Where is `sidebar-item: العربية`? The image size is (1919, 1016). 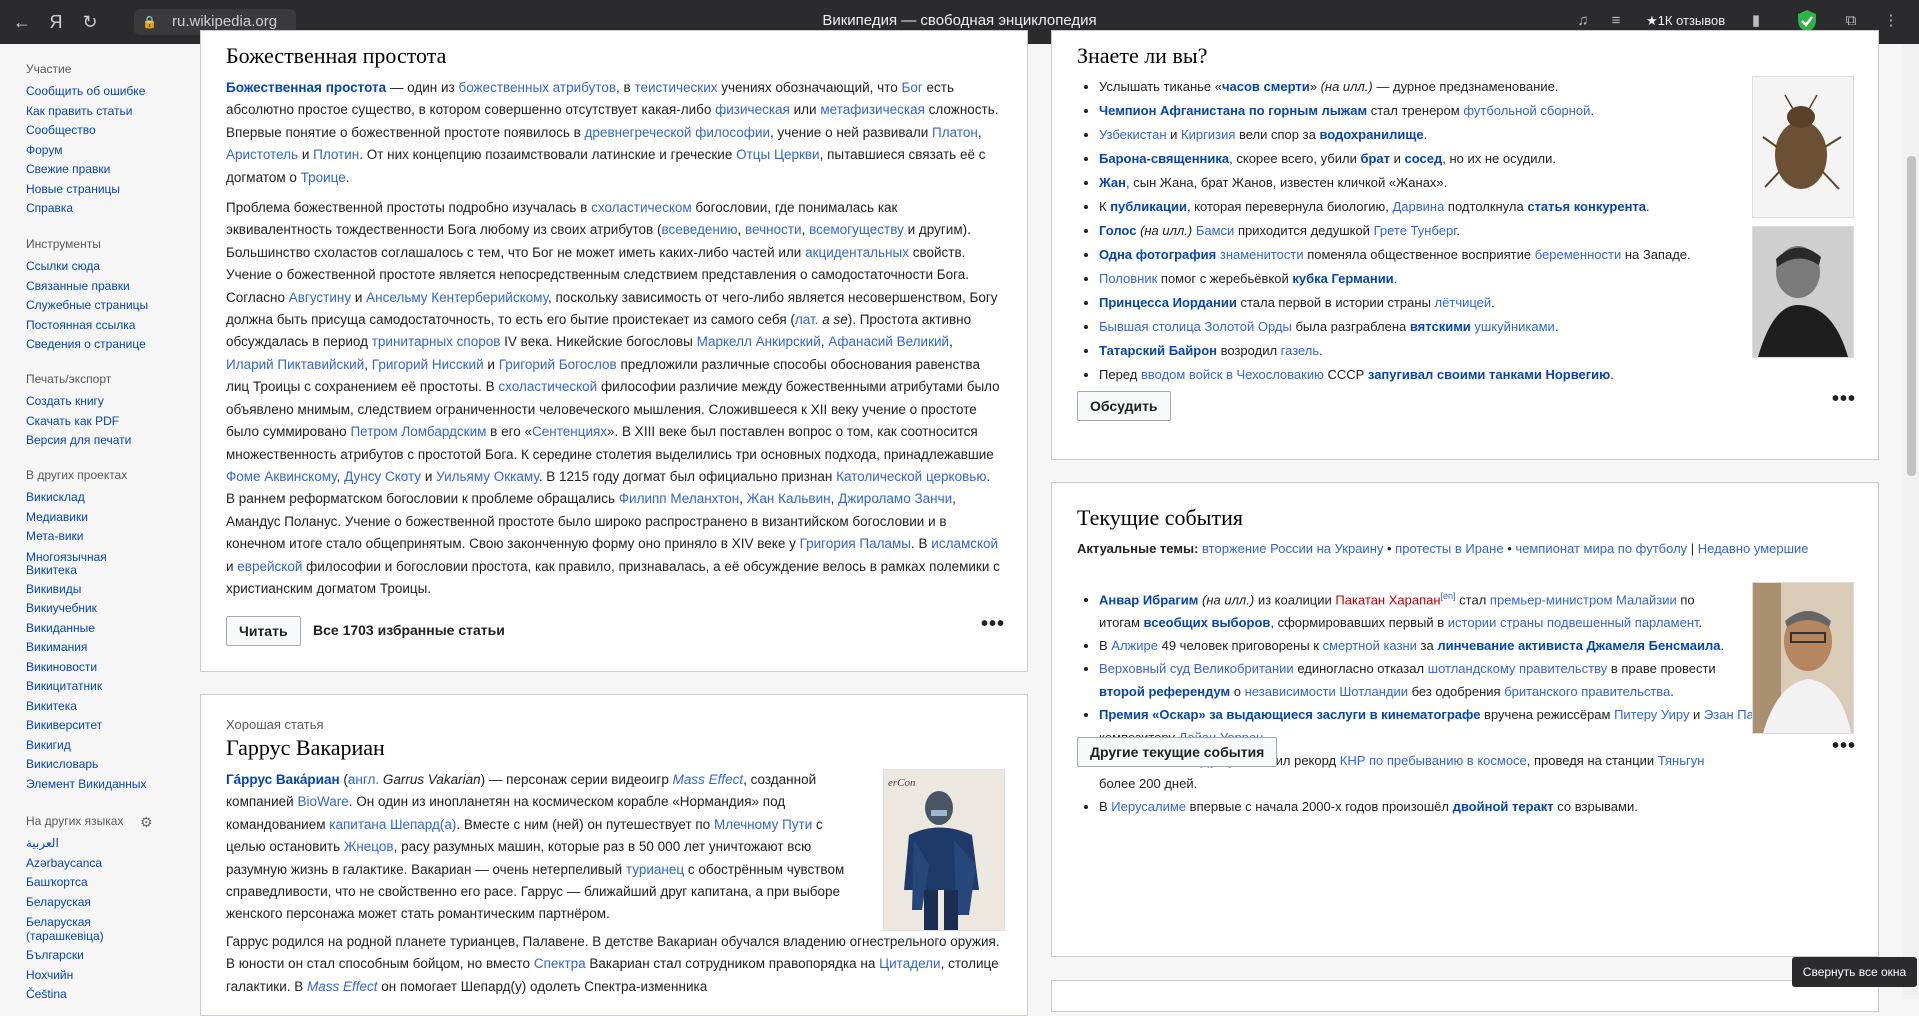
sidebar-item: العربية is located at coordinates (74, 844).